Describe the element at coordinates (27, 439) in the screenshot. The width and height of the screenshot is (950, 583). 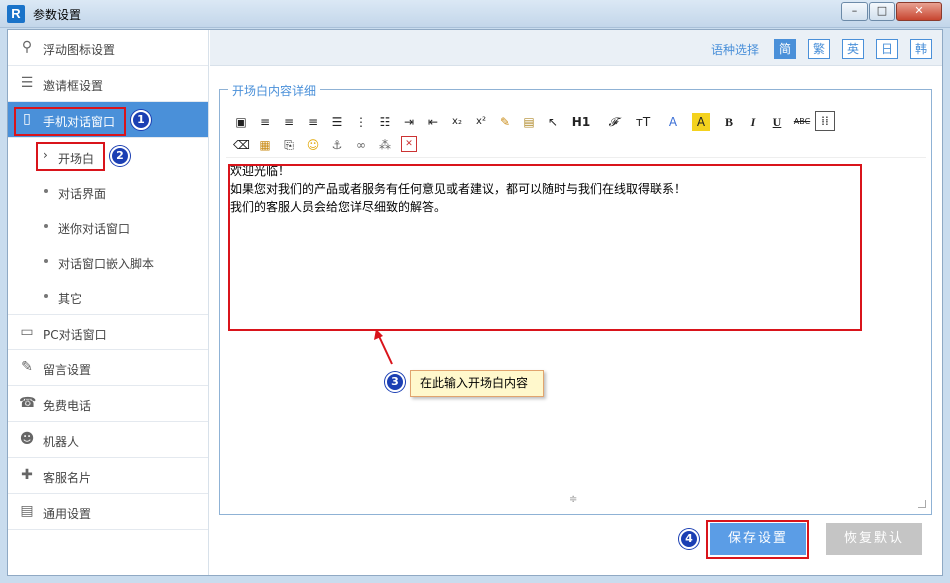
I see `robot-icon: ☻` at that location.